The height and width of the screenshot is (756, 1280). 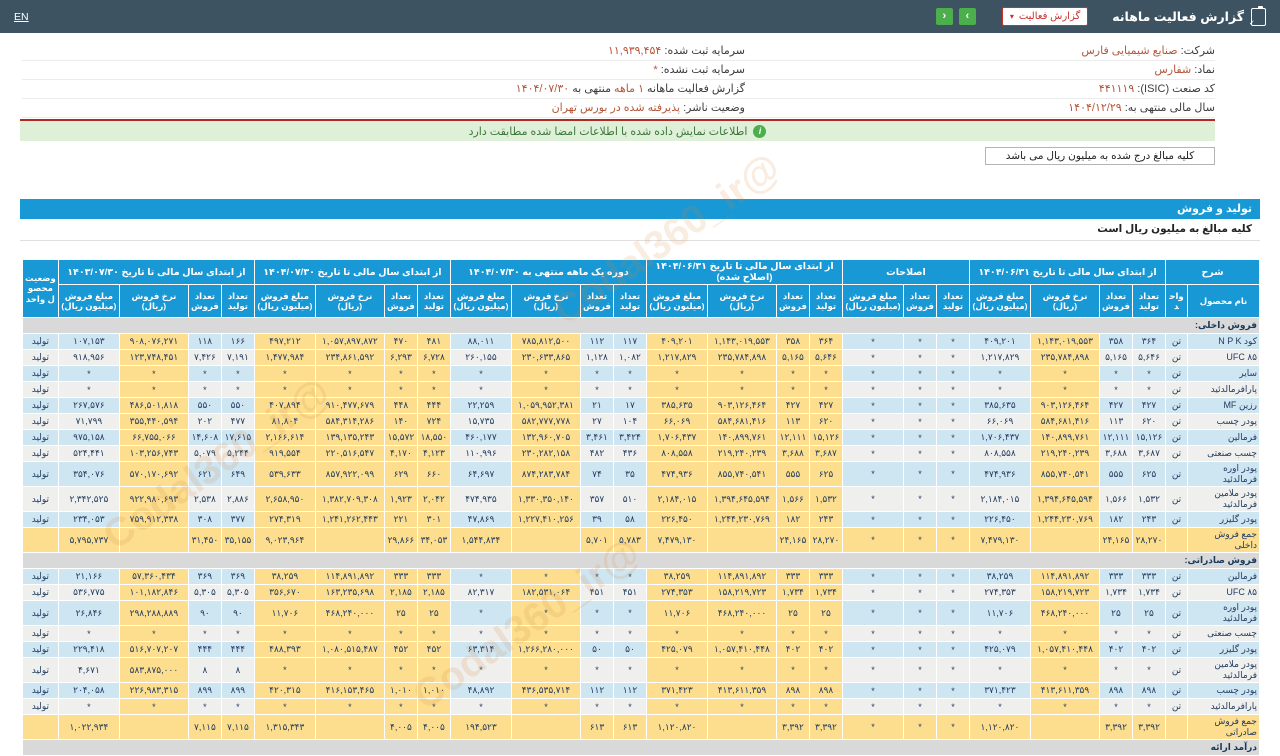 I want to click on info-label: کد صنعت (ISIC):, so click(x=1174, y=89).